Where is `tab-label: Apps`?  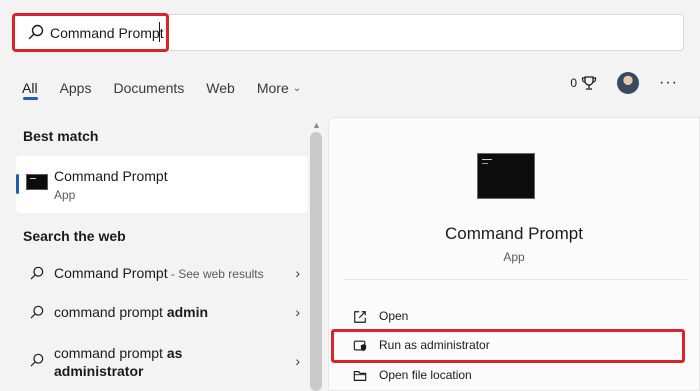 tab-label: Apps is located at coordinates (75, 88).